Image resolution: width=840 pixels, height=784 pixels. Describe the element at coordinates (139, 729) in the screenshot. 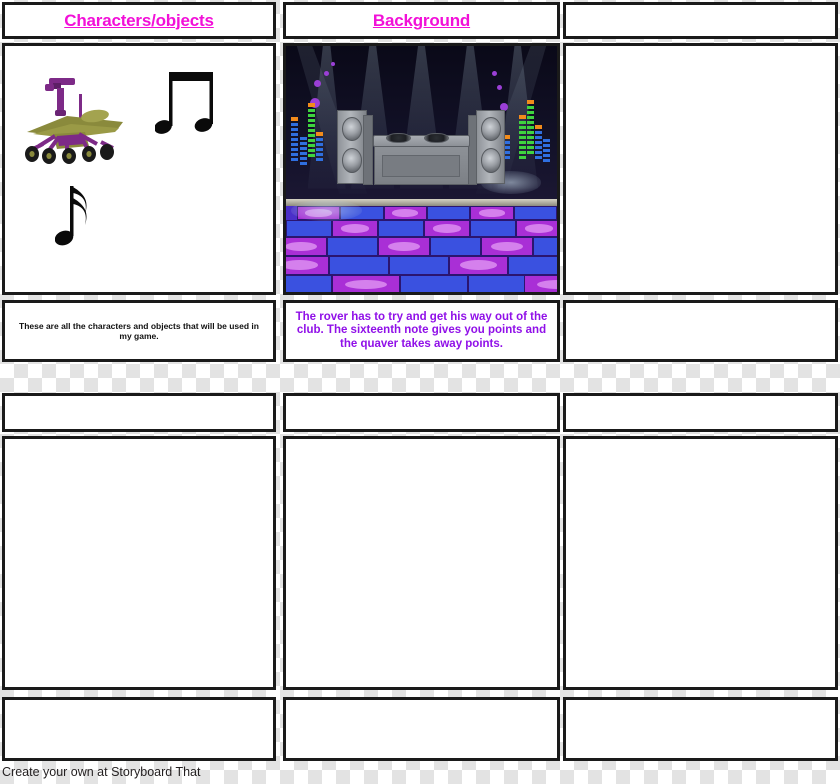

I see `cell-caption-r2c1` at that location.